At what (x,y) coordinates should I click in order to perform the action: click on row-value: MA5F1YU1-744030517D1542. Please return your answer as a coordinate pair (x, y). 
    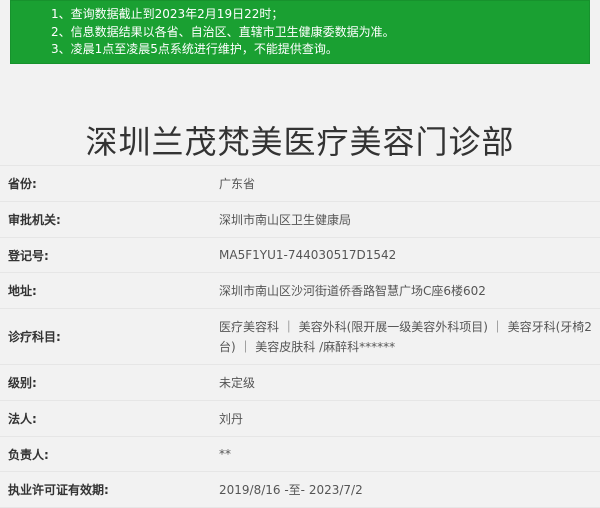
    Looking at the image, I should click on (308, 255).